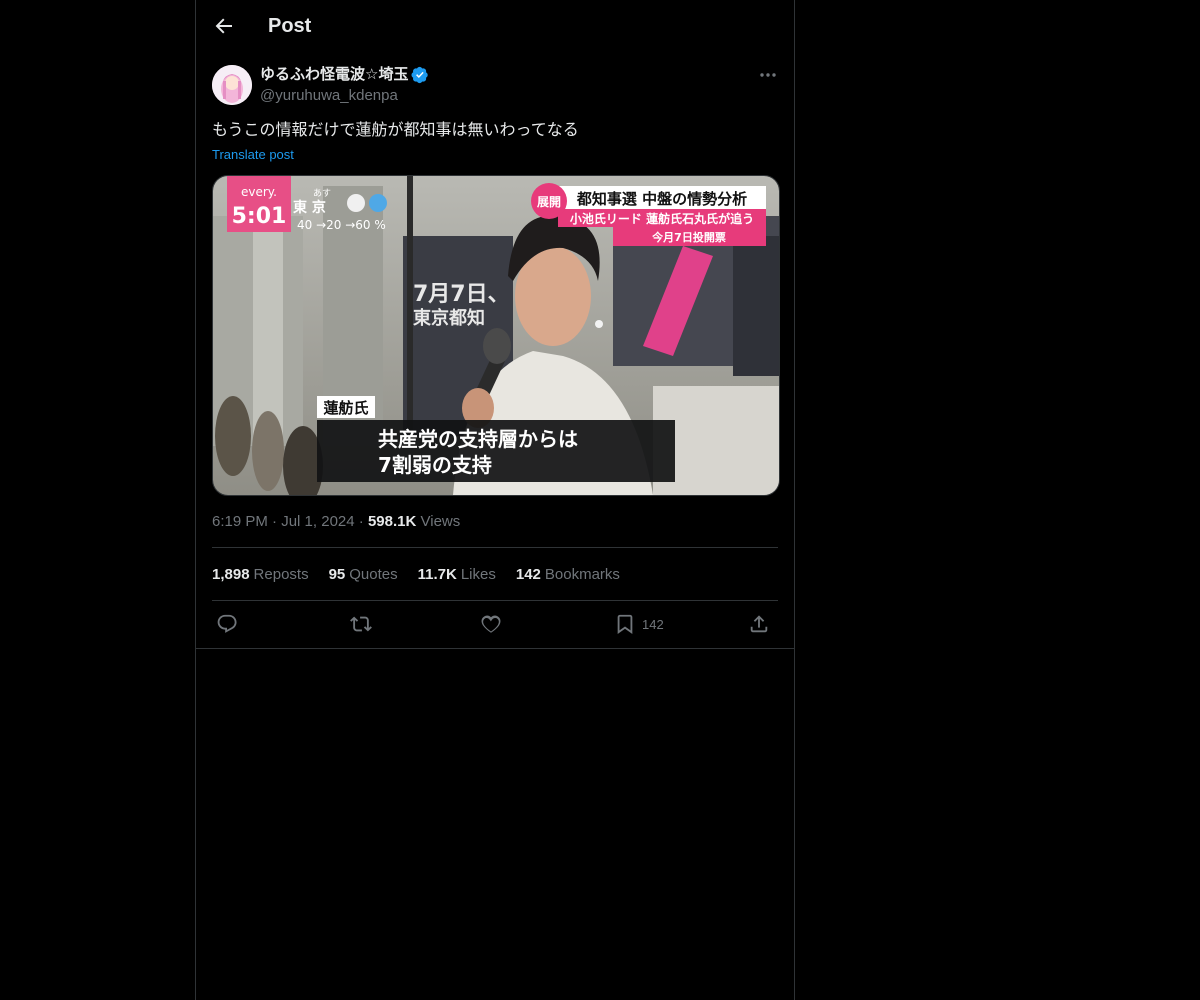  What do you see at coordinates (449, 318) in the screenshot?
I see `sign-place-text: 東京都知` at bounding box center [449, 318].